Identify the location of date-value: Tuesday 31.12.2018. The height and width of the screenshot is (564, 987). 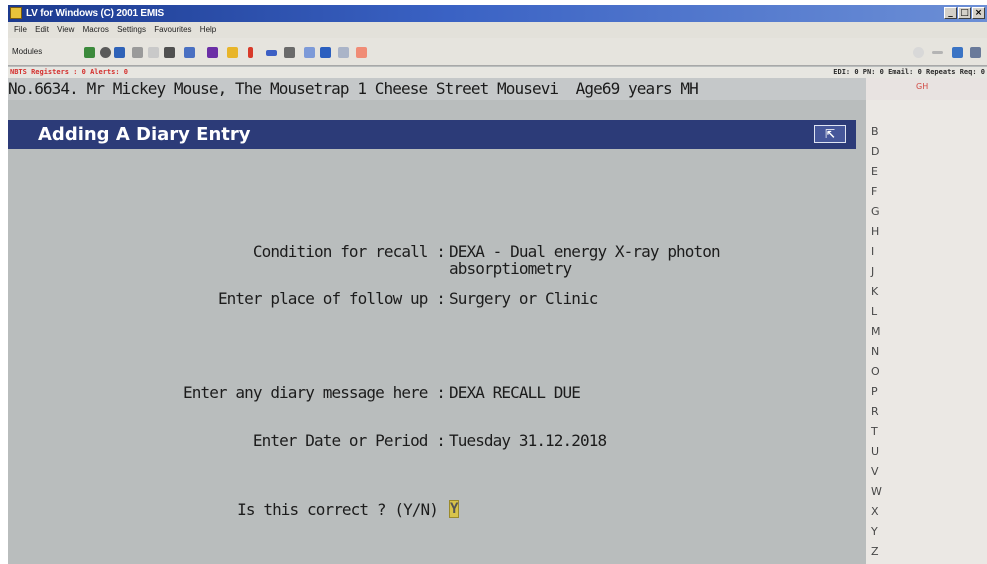
(528, 440).